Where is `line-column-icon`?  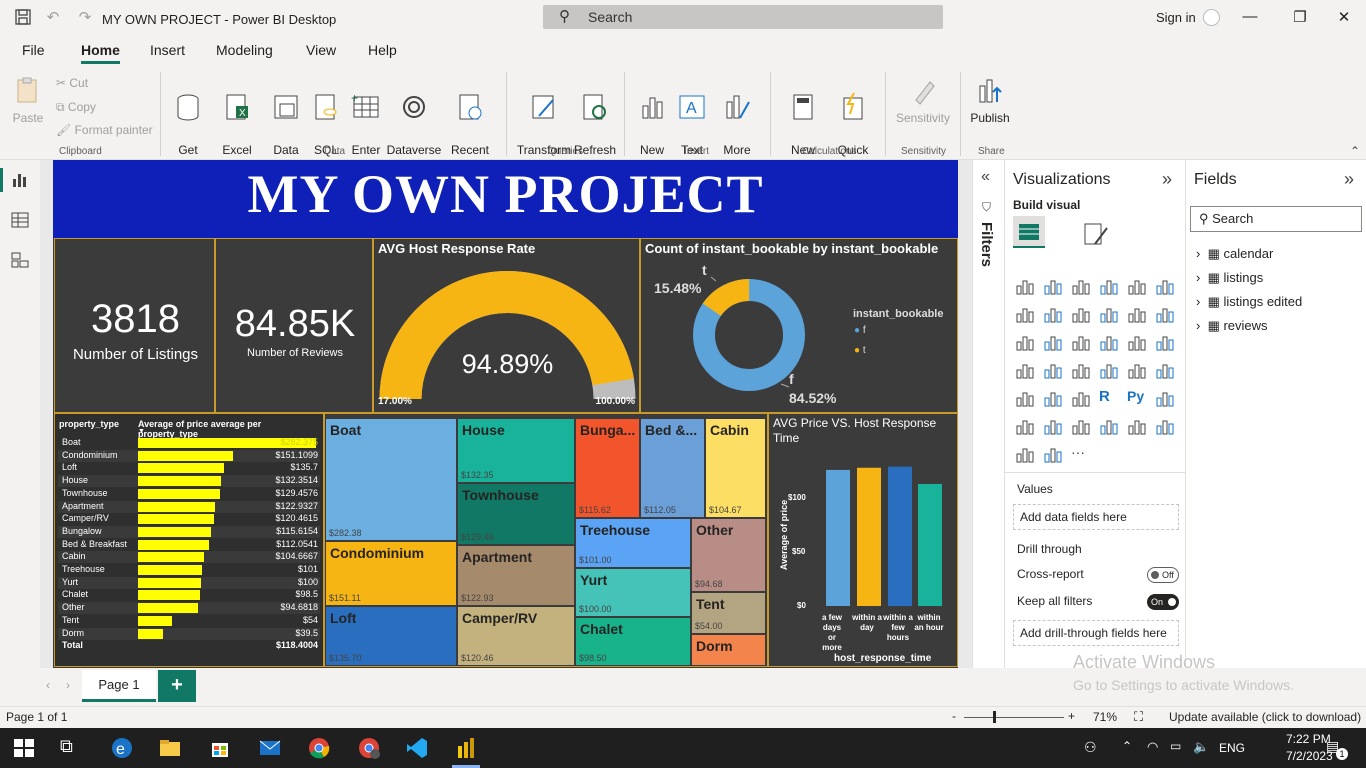 line-column-icon is located at coordinates (1109, 314).